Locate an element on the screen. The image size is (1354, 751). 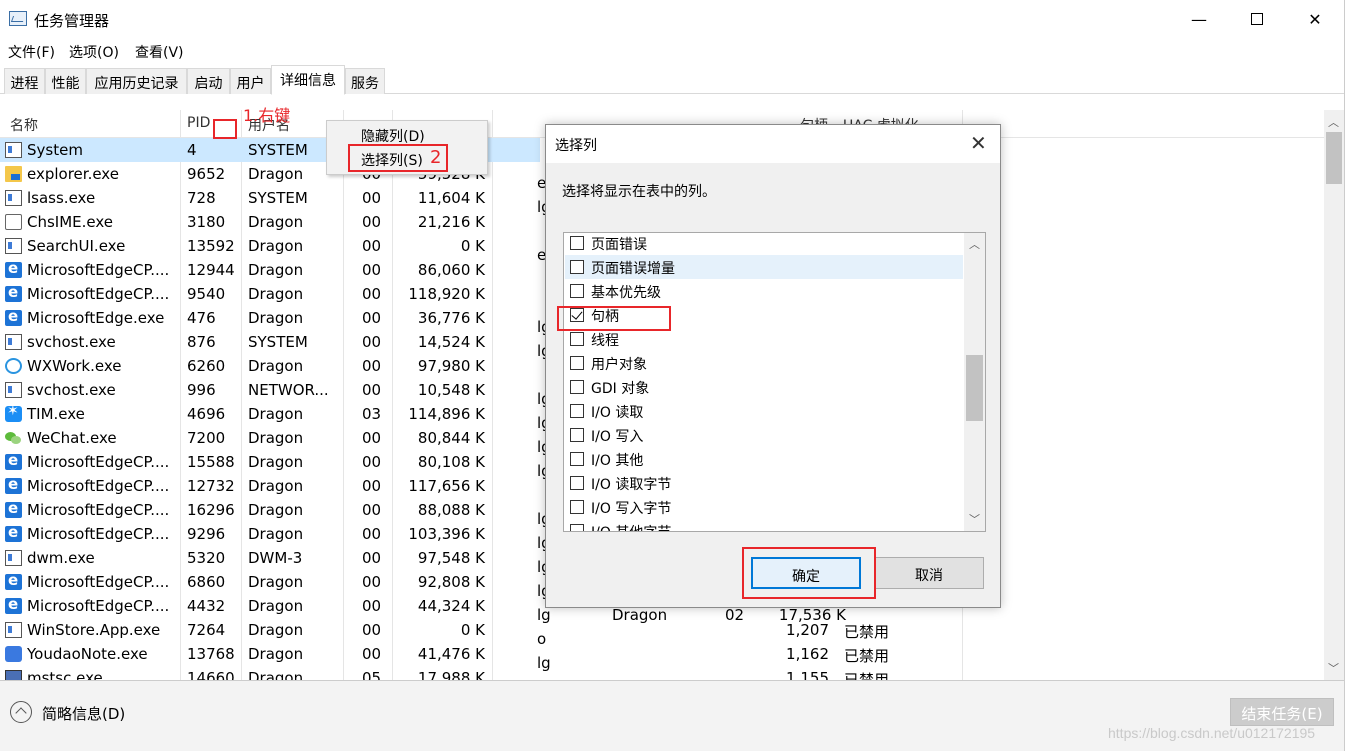
process-name: lsass.exe is located at coordinates (61, 198).